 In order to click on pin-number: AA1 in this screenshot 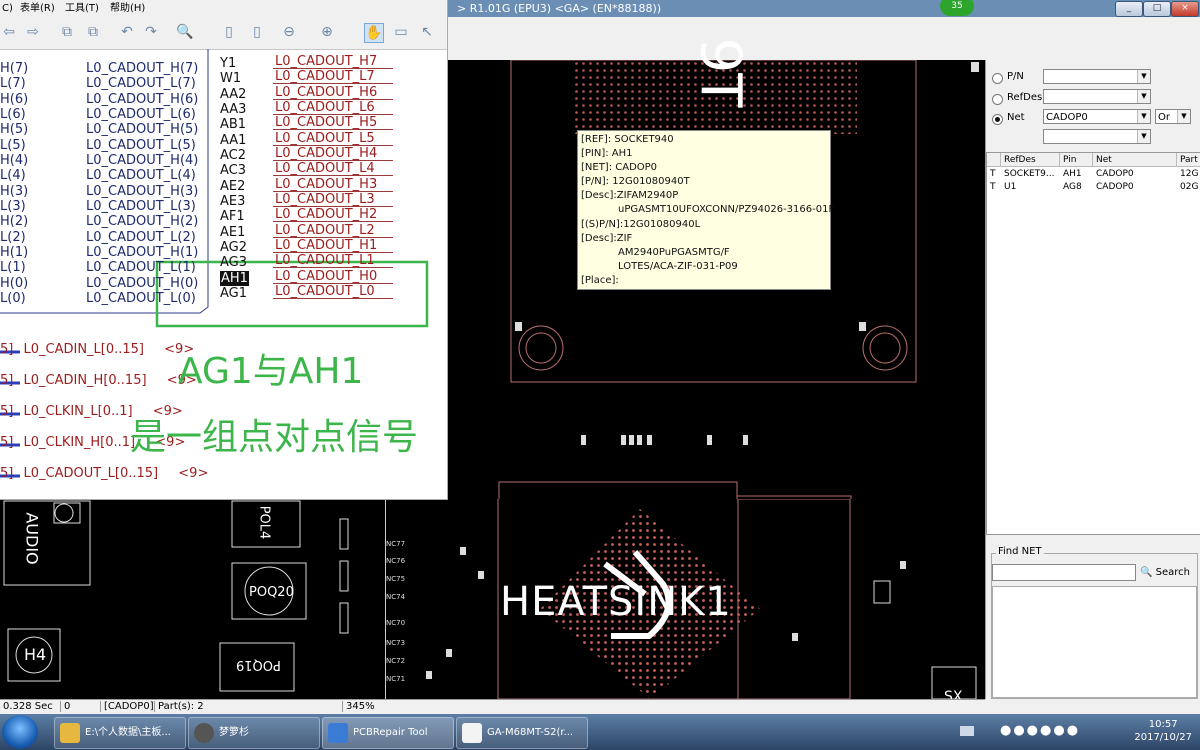, I will do `click(233, 140)`.